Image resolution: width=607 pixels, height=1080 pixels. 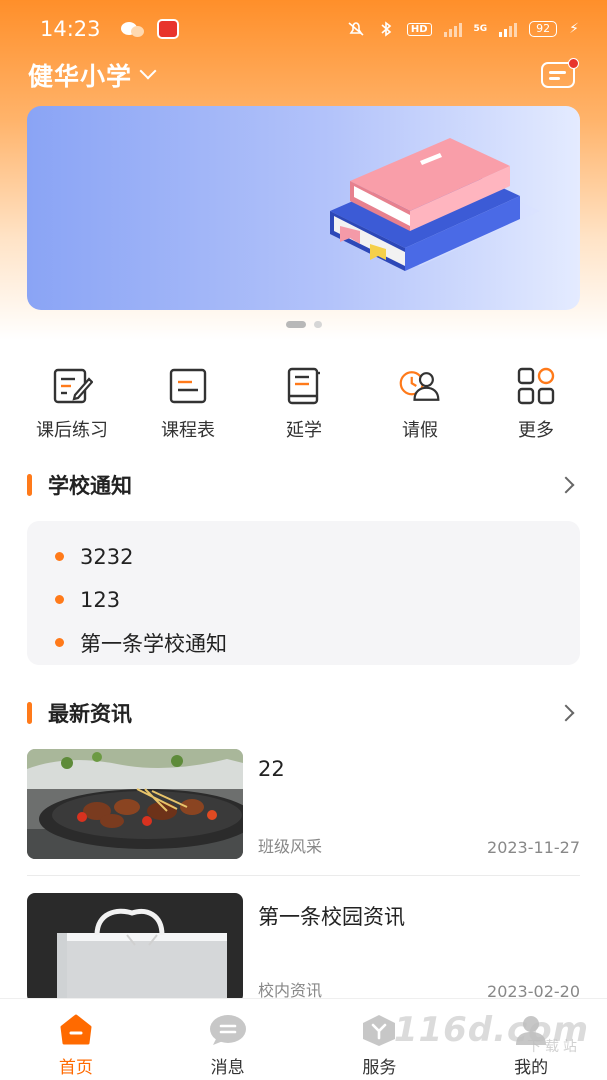 I want to click on tab-home: 首页, so click(x=76, y=1039).